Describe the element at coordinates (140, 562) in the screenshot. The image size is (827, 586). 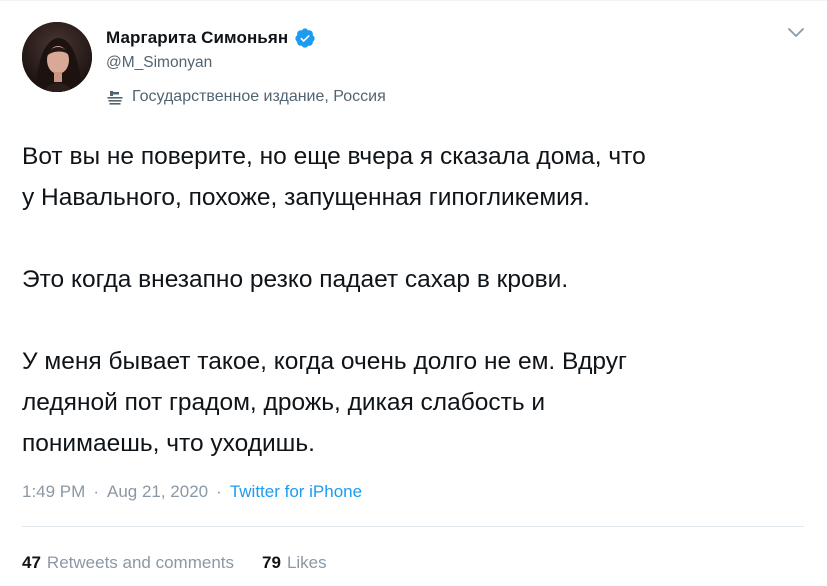
I see `retweets-label: Retweets and comments` at that location.